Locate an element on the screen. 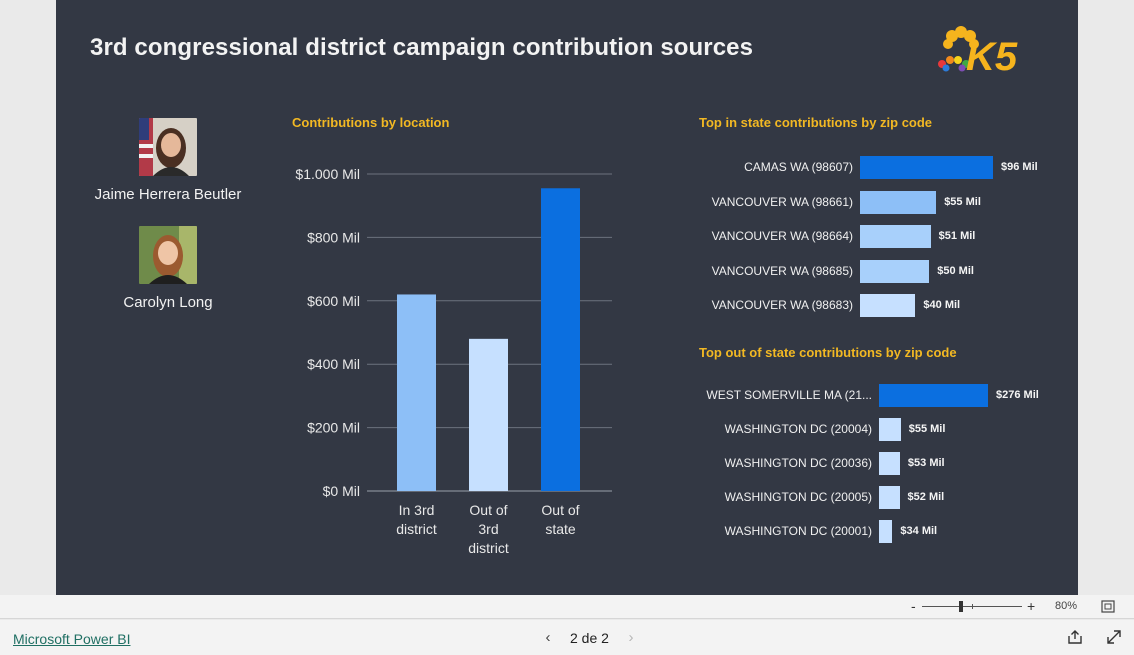 Image resolution: width=1134 pixels, height=655 pixels. share-icon is located at coordinates (1075, 637).